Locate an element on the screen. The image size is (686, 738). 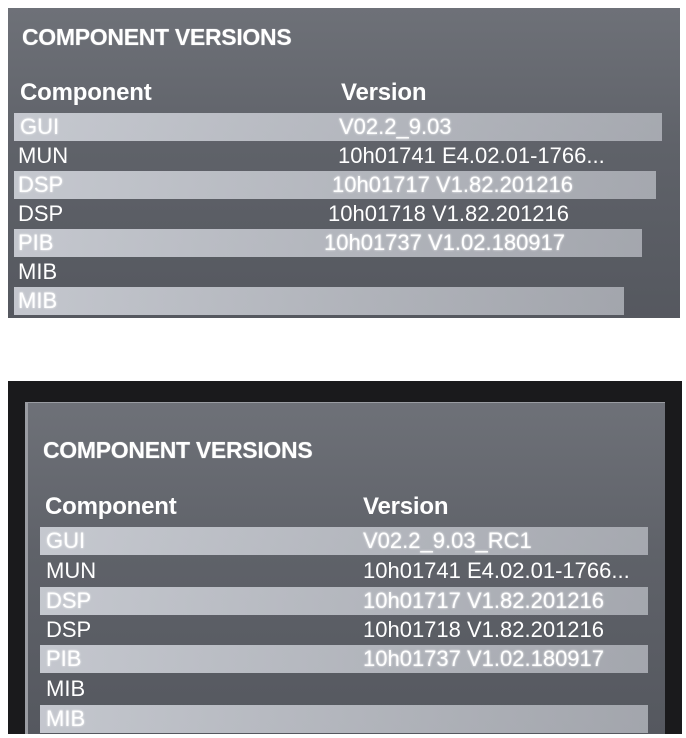
table-row: GUI V02.2_9.03_RC1 is located at coordinates (344, 541).